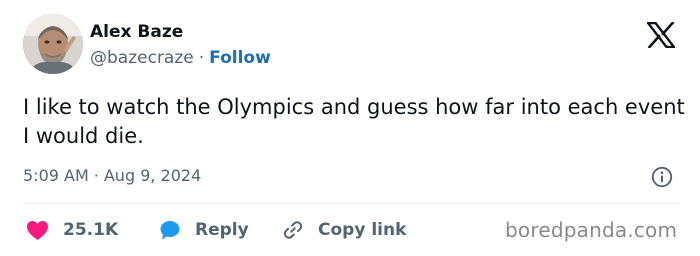  Describe the element at coordinates (293, 230) in the screenshot. I see `link-icon` at that location.